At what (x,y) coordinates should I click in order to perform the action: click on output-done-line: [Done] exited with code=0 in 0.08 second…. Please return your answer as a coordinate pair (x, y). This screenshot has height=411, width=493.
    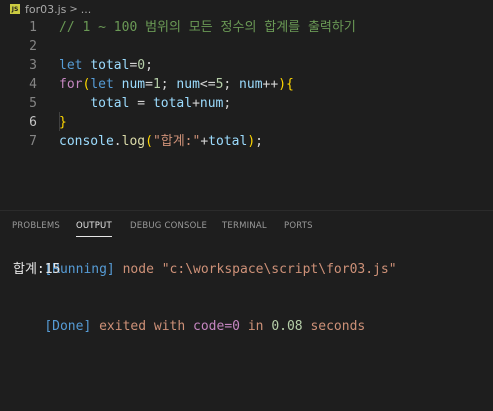
    Looking at the image, I should click on (189, 316).